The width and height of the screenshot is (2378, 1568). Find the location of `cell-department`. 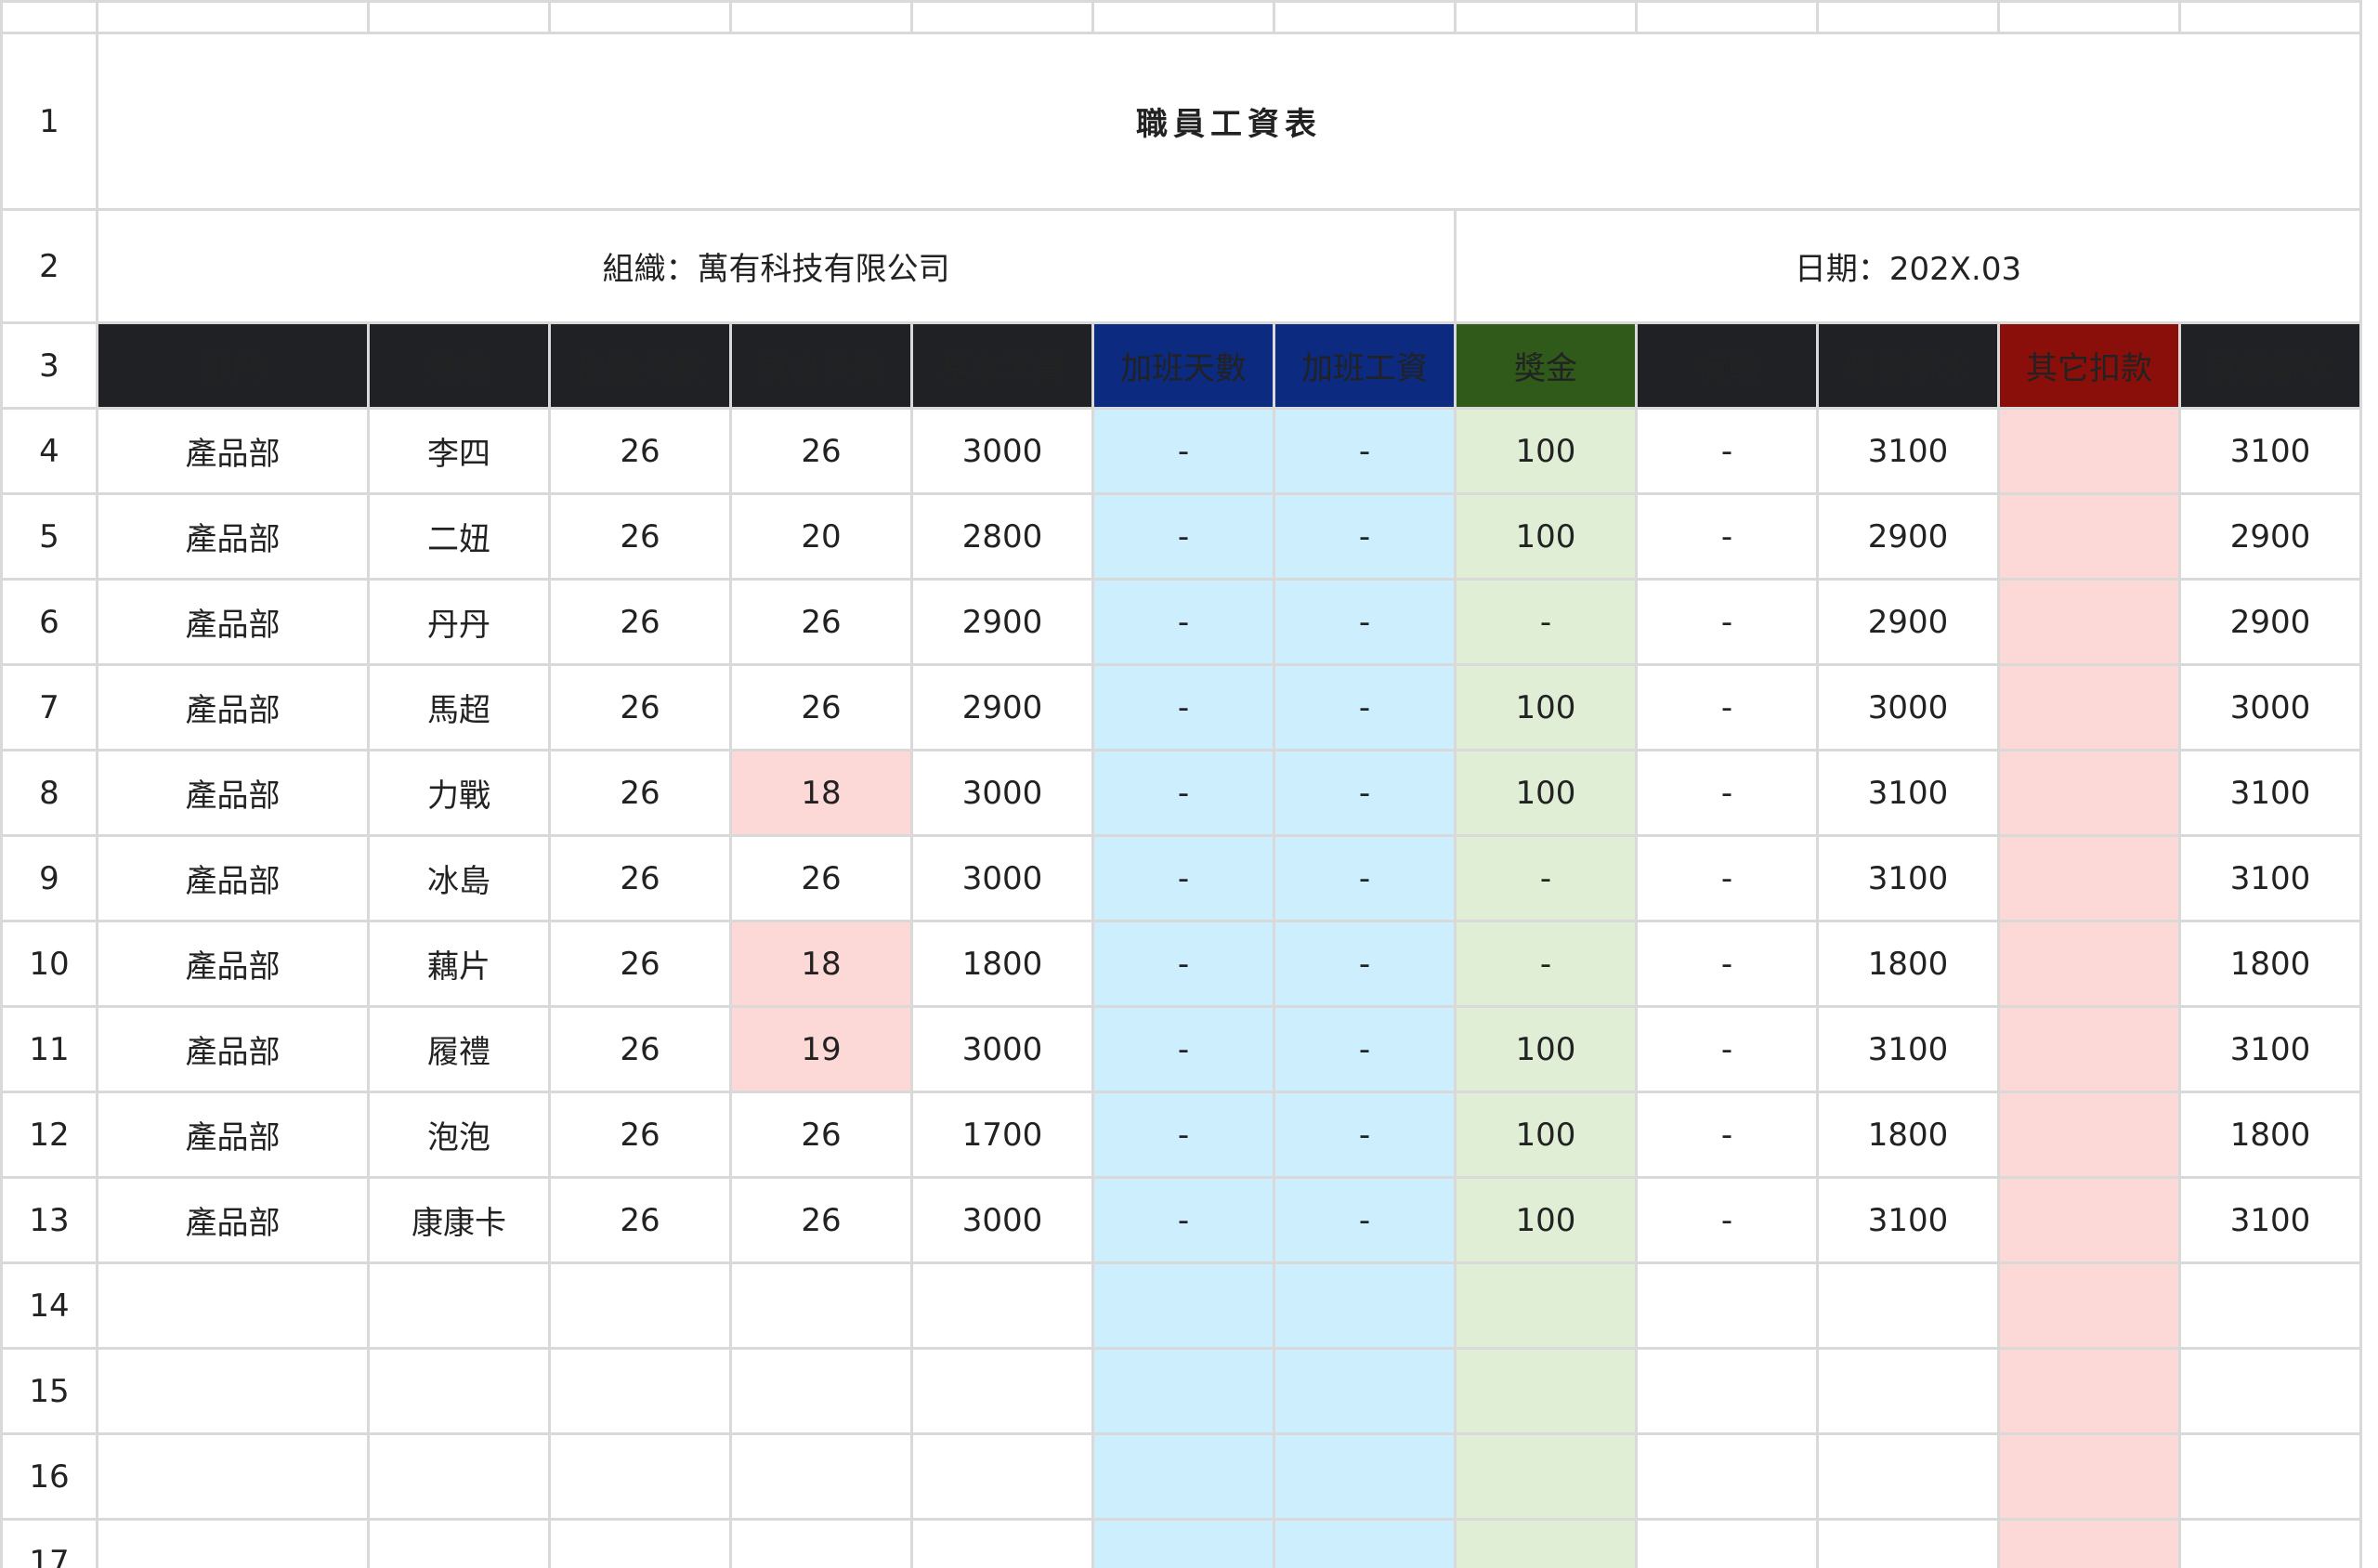

cell-department is located at coordinates (233, 1391).